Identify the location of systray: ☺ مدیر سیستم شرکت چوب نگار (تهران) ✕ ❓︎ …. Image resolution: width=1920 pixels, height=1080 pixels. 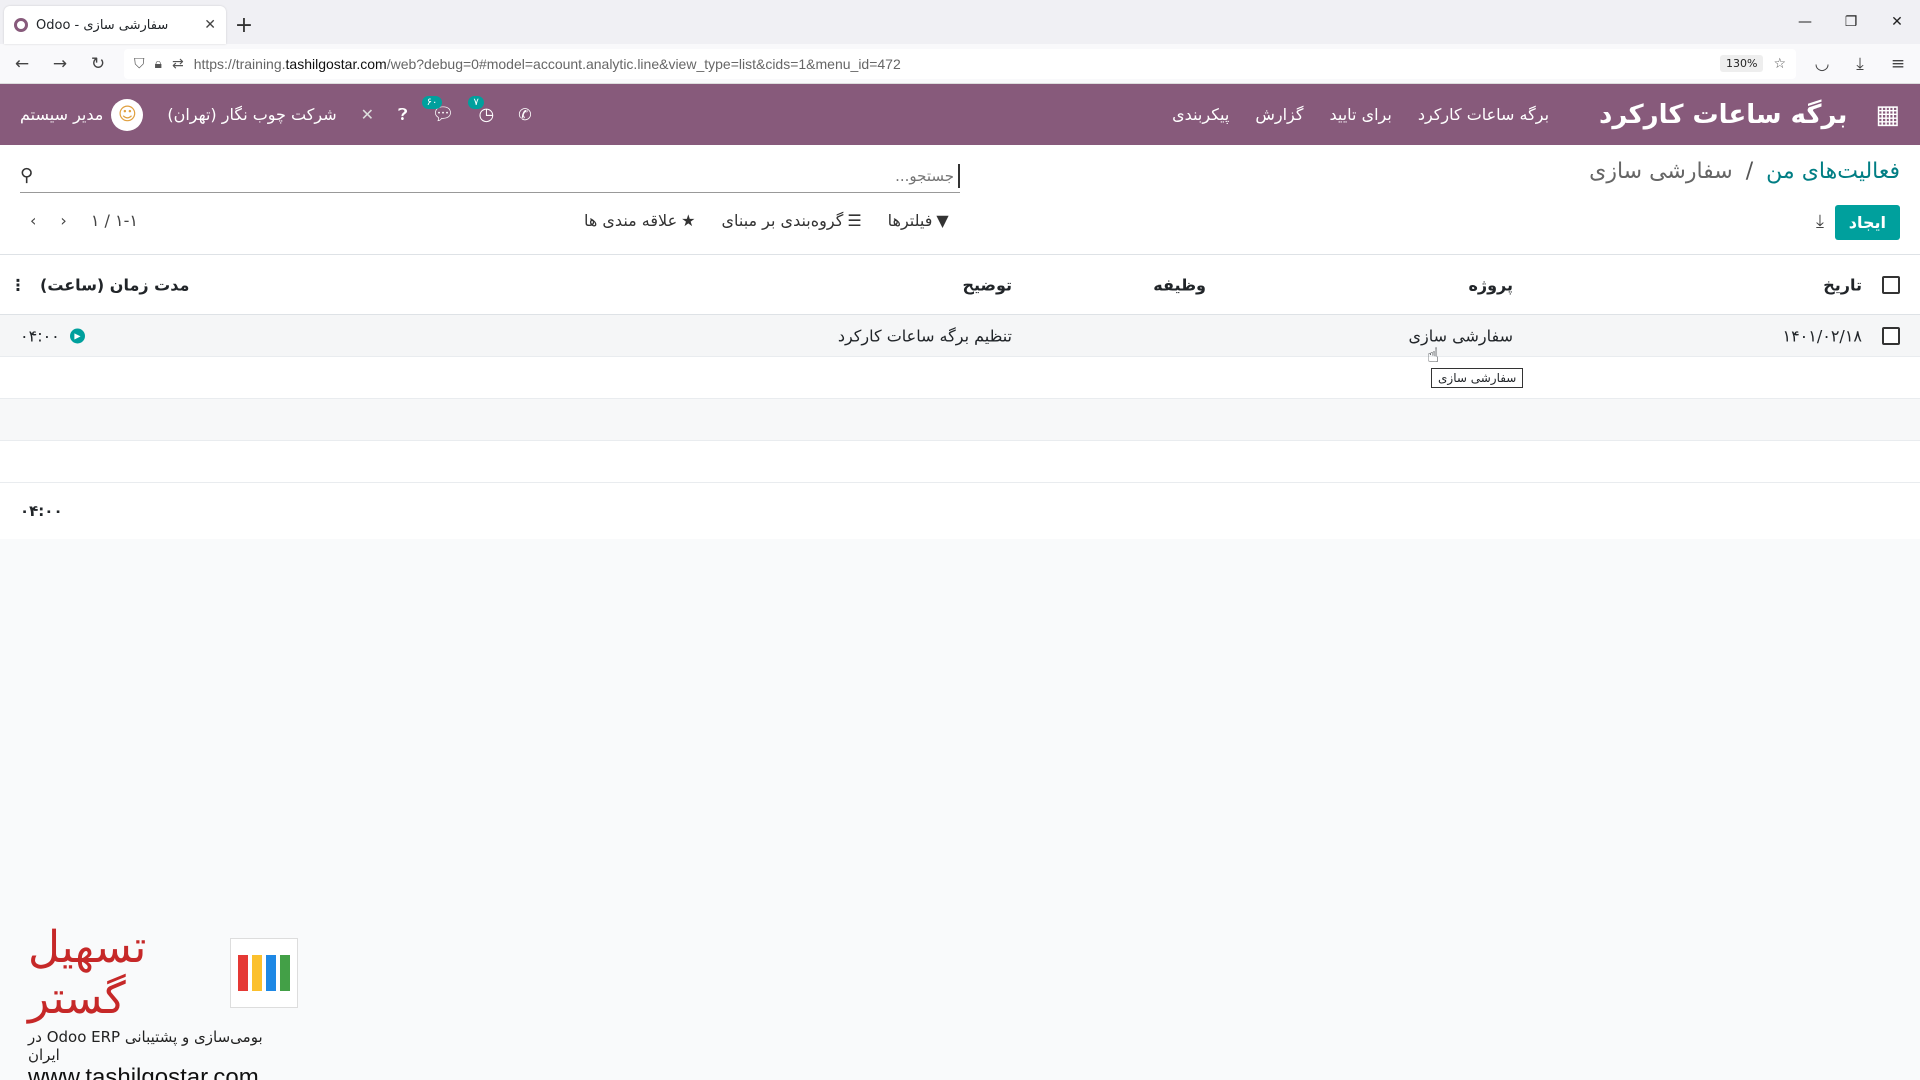
(276, 114).